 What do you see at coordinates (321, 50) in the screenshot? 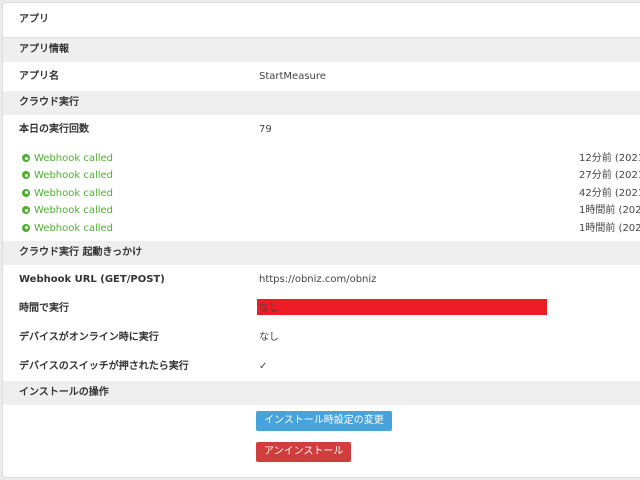
I see `section-app-info: アプリ情報` at bounding box center [321, 50].